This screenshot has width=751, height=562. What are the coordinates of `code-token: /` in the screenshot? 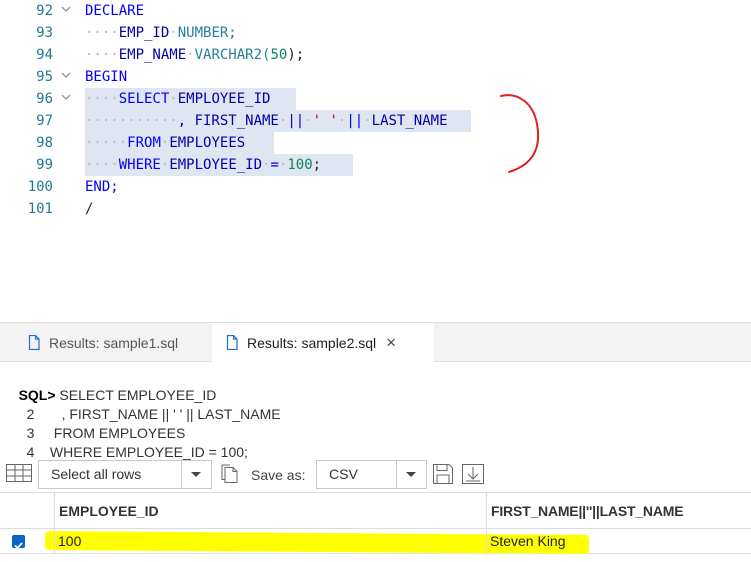 It's located at (89, 209).